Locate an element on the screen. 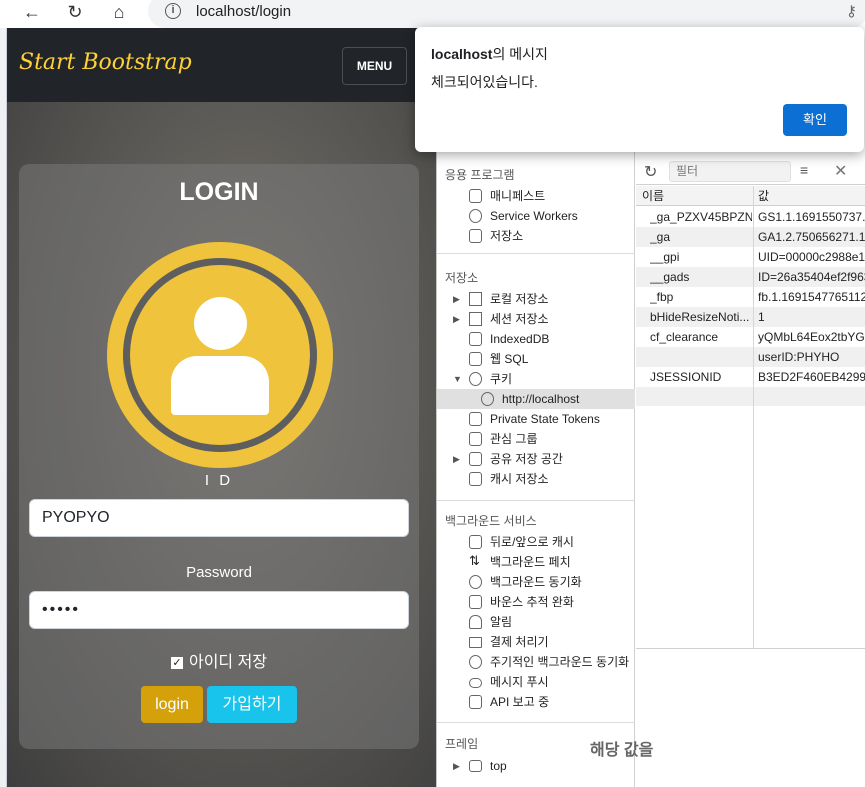 The image size is (865, 787). tree-item-background-sync: 백그라운드 동기화 is located at coordinates (536, 582).